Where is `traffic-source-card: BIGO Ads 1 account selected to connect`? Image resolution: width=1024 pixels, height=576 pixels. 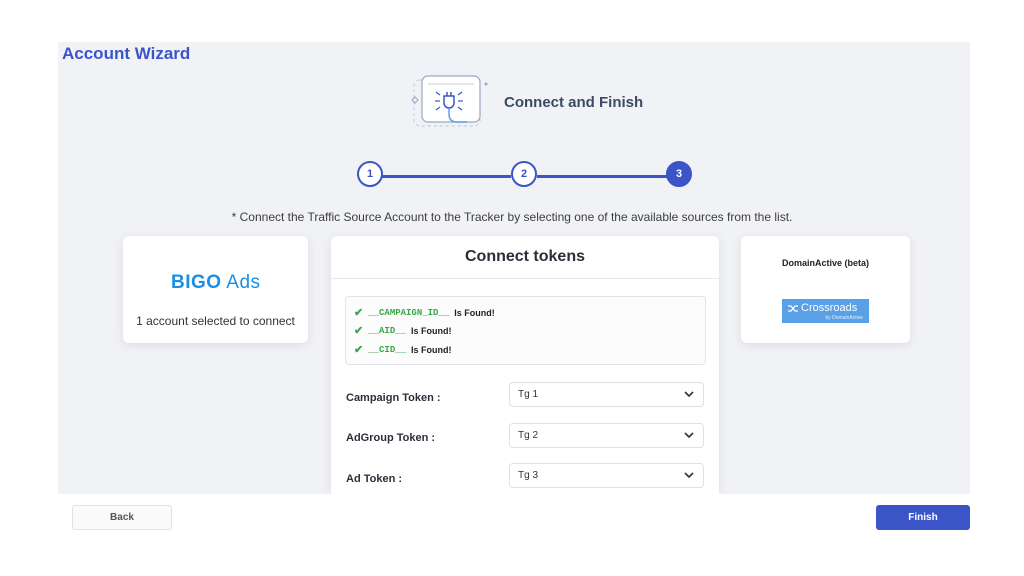
traffic-source-card: BIGO Ads 1 account selected to connect is located at coordinates (215, 289).